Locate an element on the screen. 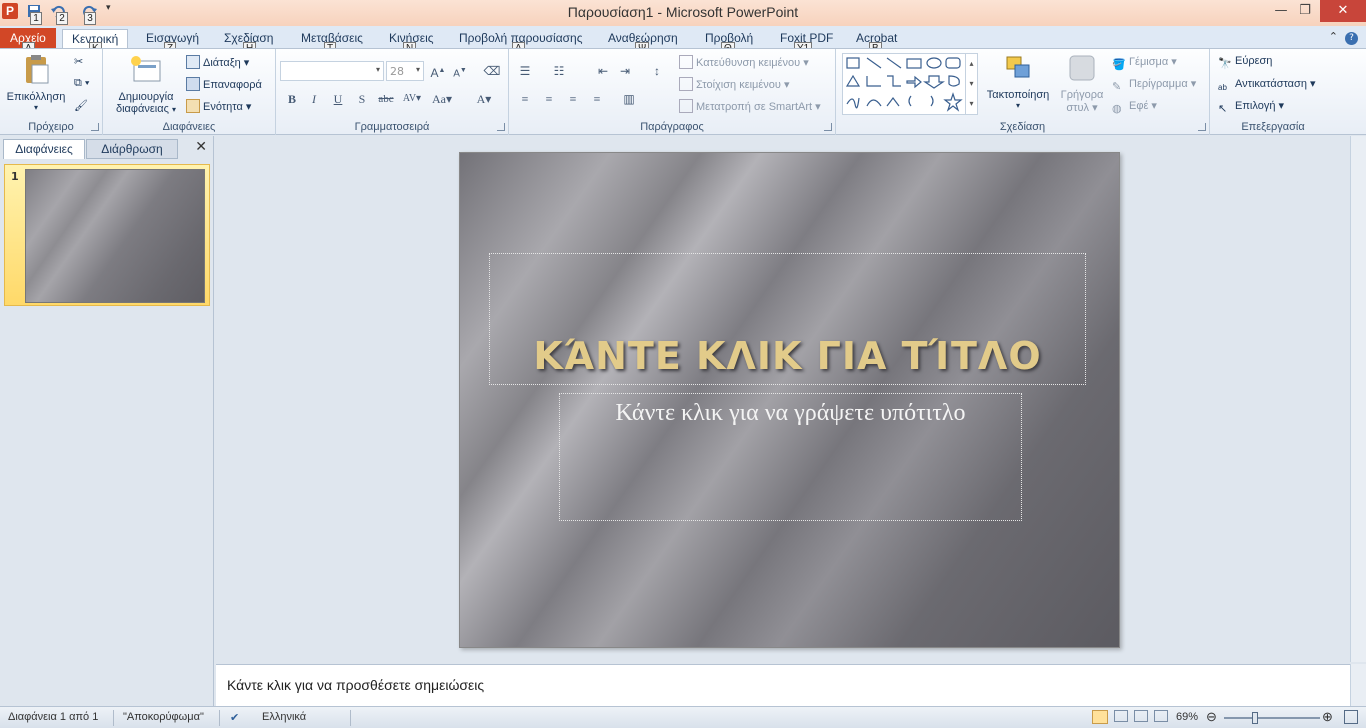 This screenshot has width=1366, height=728. tab-slides-pane: Διαφάνειες is located at coordinates (44, 149).